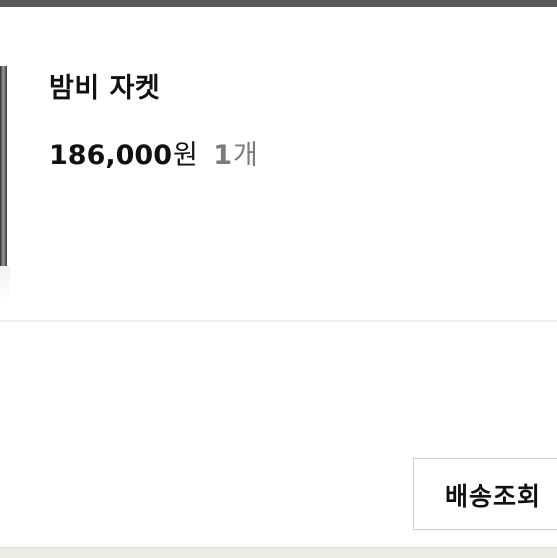 The width and height of the screenshot is (557, 558). Describe the element at coordinates (3, 166) in the screenshot. I see `product-image` at that location.